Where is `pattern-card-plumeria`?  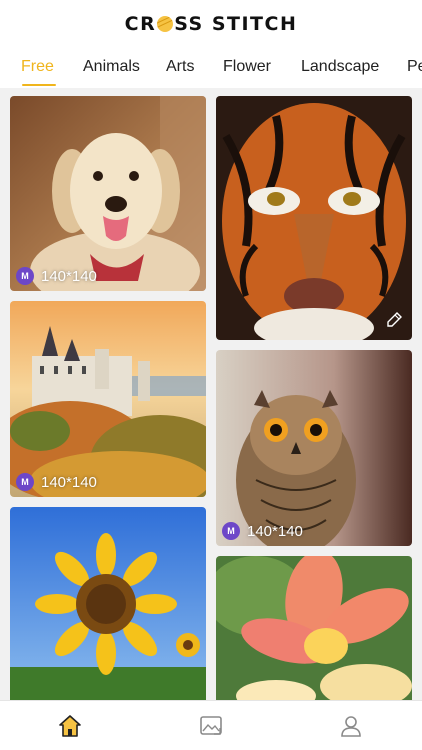
pattern-card-plumeria is located at coordinates (314, 628).